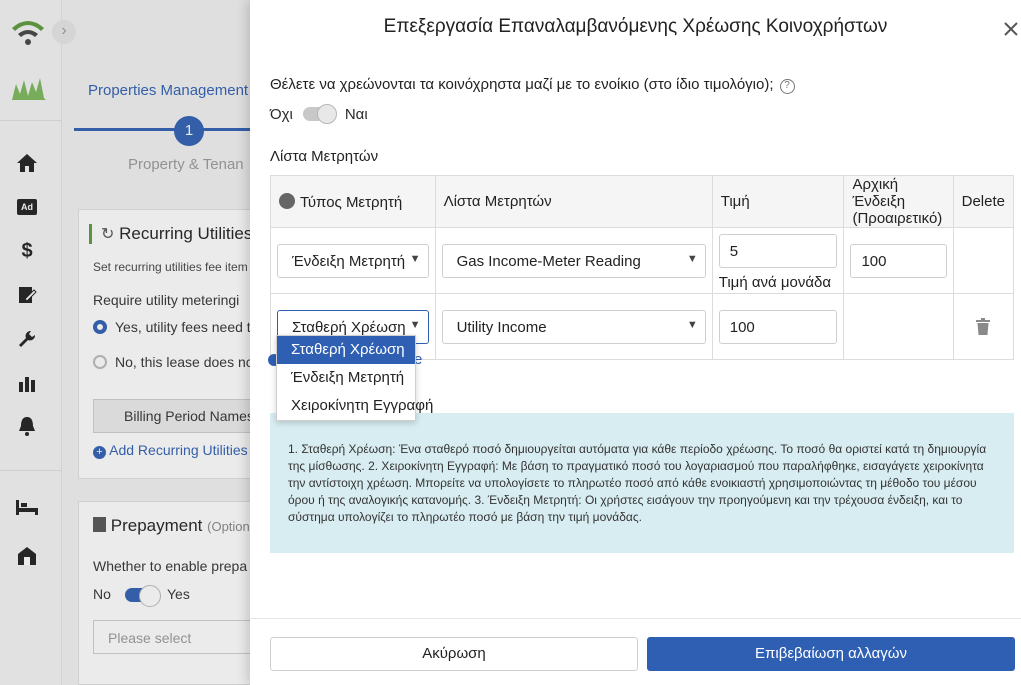 This screenshot has height=685, width=1021. Describe the element at coordinates (778, 251) in the screenshot. I see `price-input: 5` at that location.